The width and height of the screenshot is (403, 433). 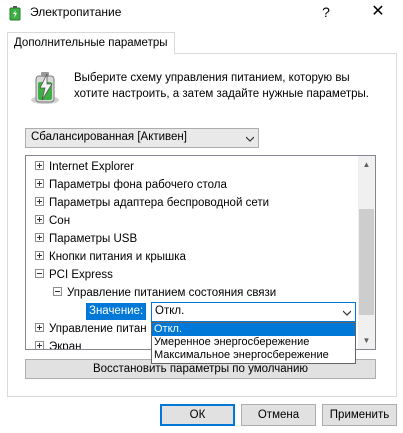 What do you see at coordinates (253, 355) in the screenshot?
I see `option-maximum-savings: Максимальное энергосбережение` at bounding box center [253, 355].